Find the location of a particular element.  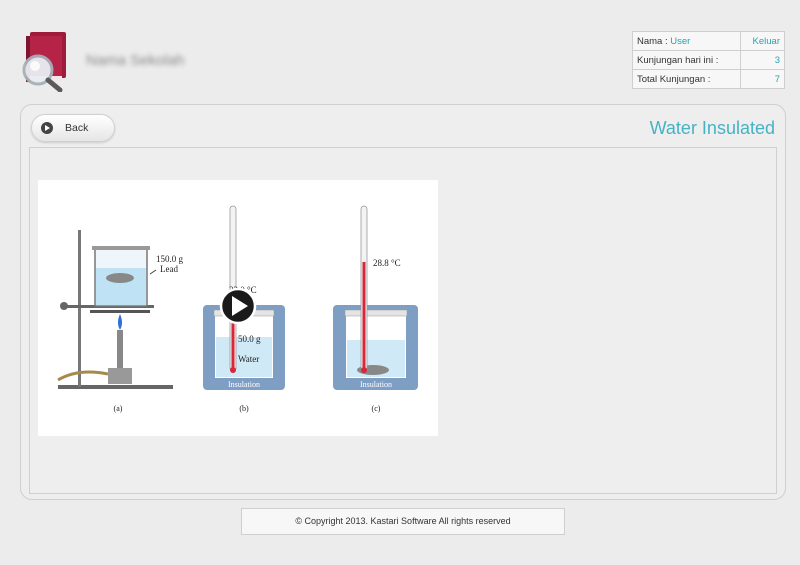

user-label: Nama : is located at coordinates (652, 41).